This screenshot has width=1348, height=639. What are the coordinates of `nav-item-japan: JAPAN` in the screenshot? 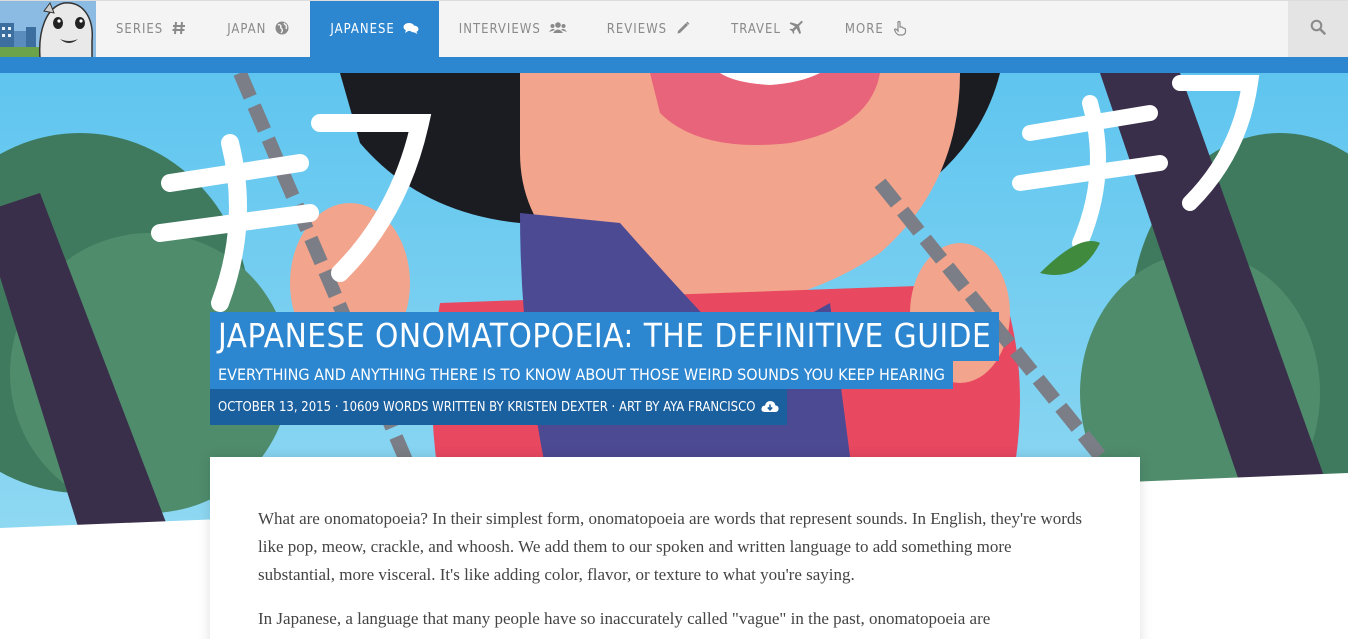 It's located at (258, 29).